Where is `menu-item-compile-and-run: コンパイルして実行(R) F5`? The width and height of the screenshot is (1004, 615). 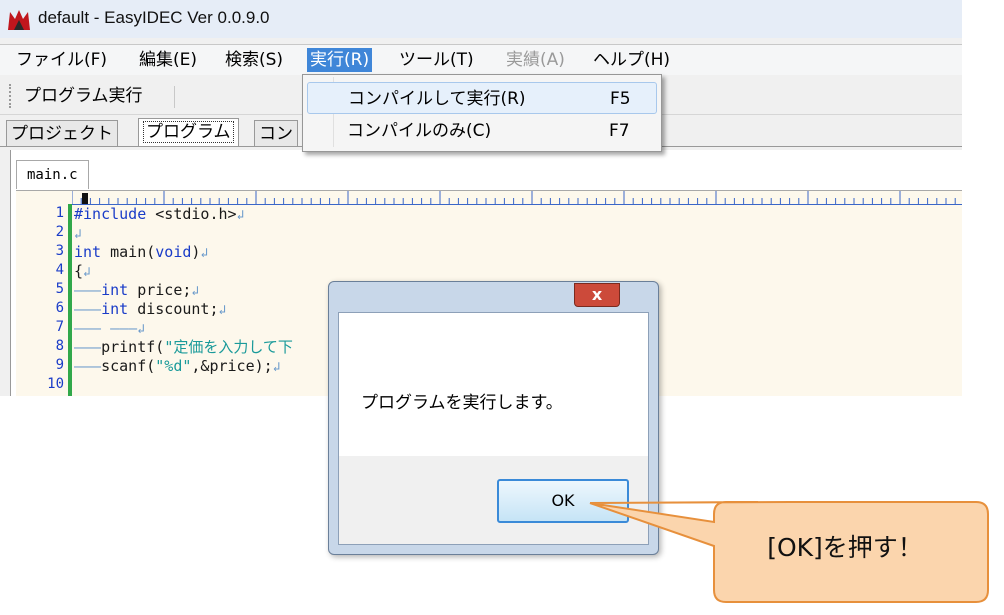
menu-item-compile-and-run: コンパイルして実行(R) F5 is located at coordinates (482, 98).